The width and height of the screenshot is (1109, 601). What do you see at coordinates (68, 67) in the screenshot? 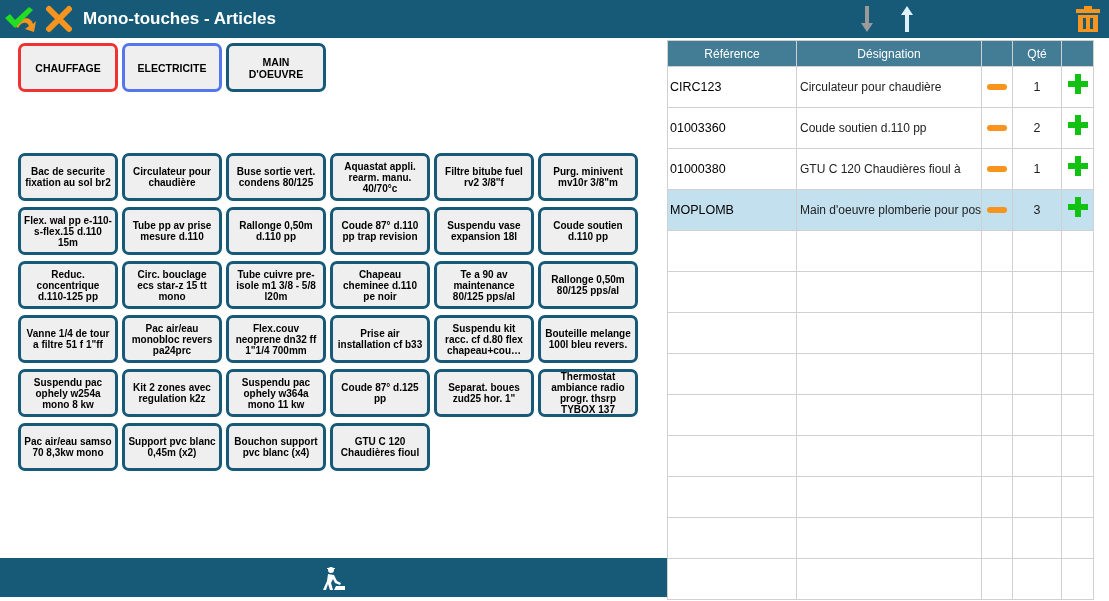
I see `category-button: CHAUFFAGE` at bounding box center [68, 67].